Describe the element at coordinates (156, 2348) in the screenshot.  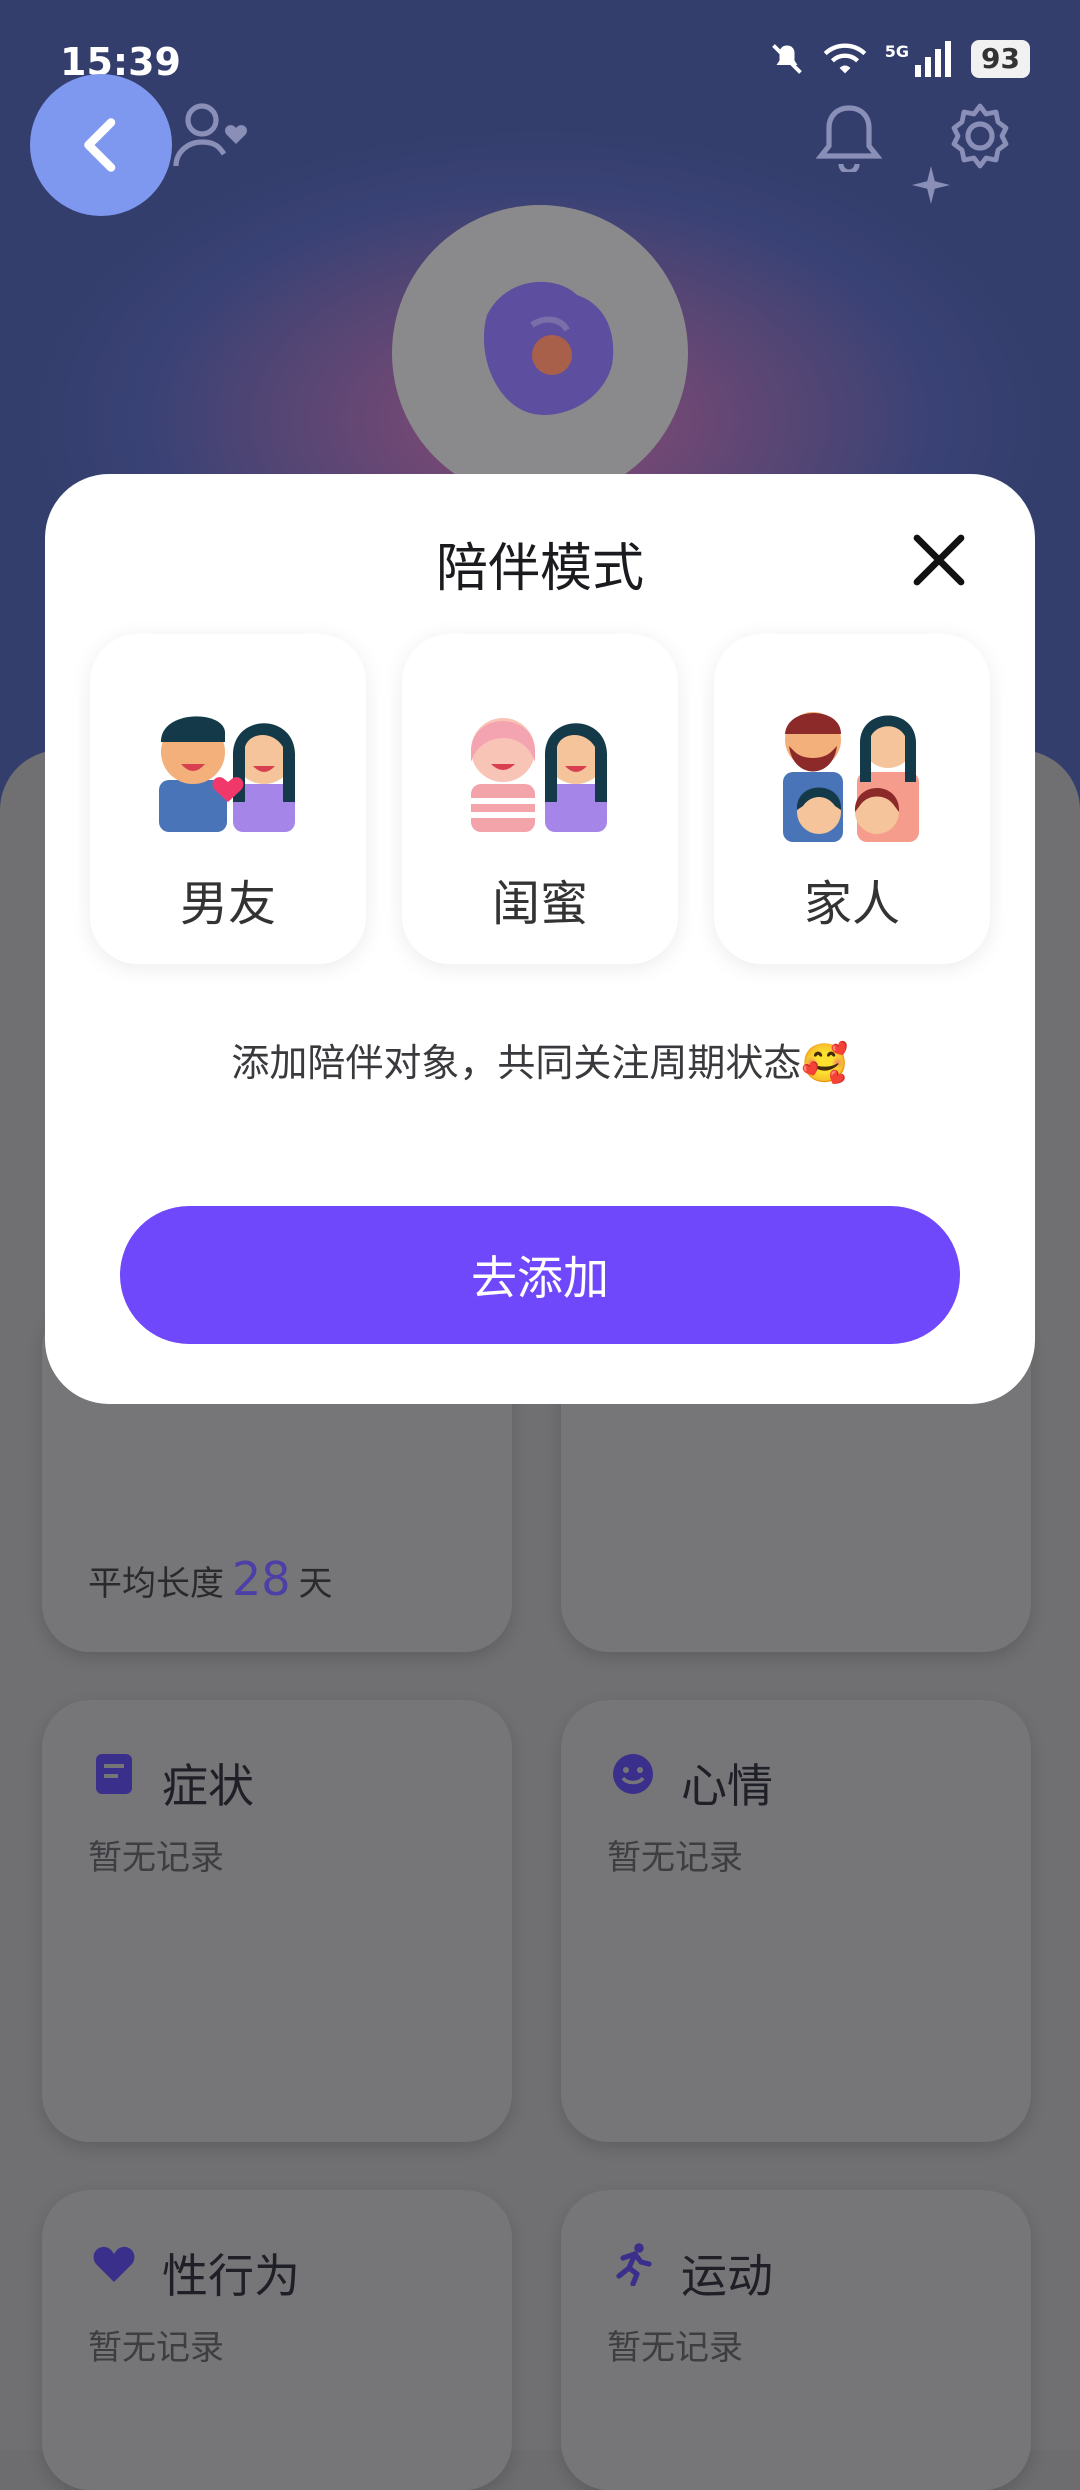
I see `sex-subtitle: 暂无记录` at that location.